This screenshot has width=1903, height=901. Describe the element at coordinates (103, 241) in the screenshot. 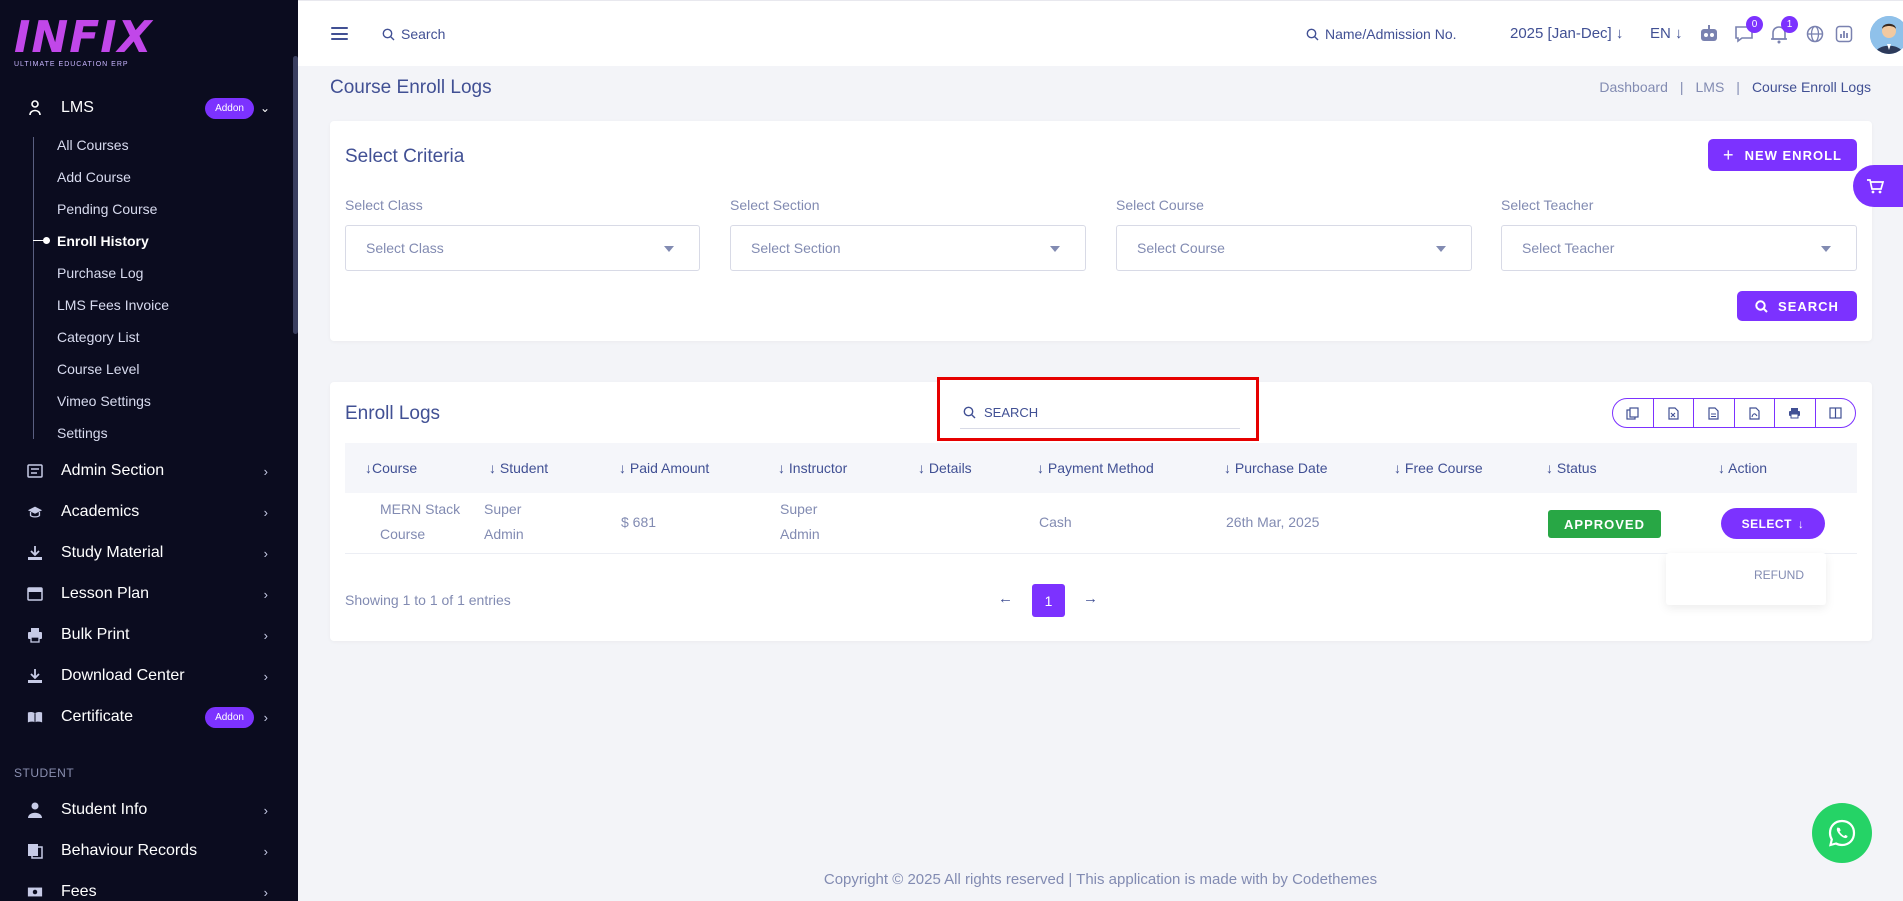

I see `sidebar-subitem-enroll-history: Enroll History` at that location.